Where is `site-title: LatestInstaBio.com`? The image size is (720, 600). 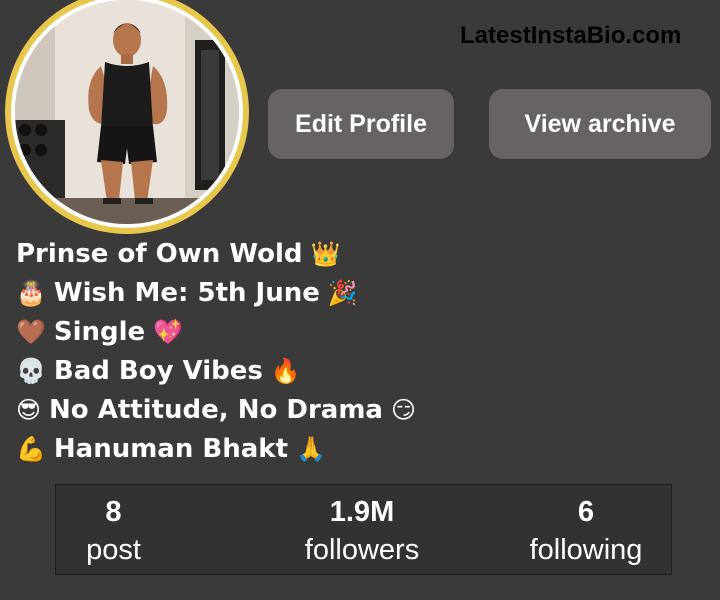 site-title: LatestInstaBio.com is located at coordinates (571, 35).